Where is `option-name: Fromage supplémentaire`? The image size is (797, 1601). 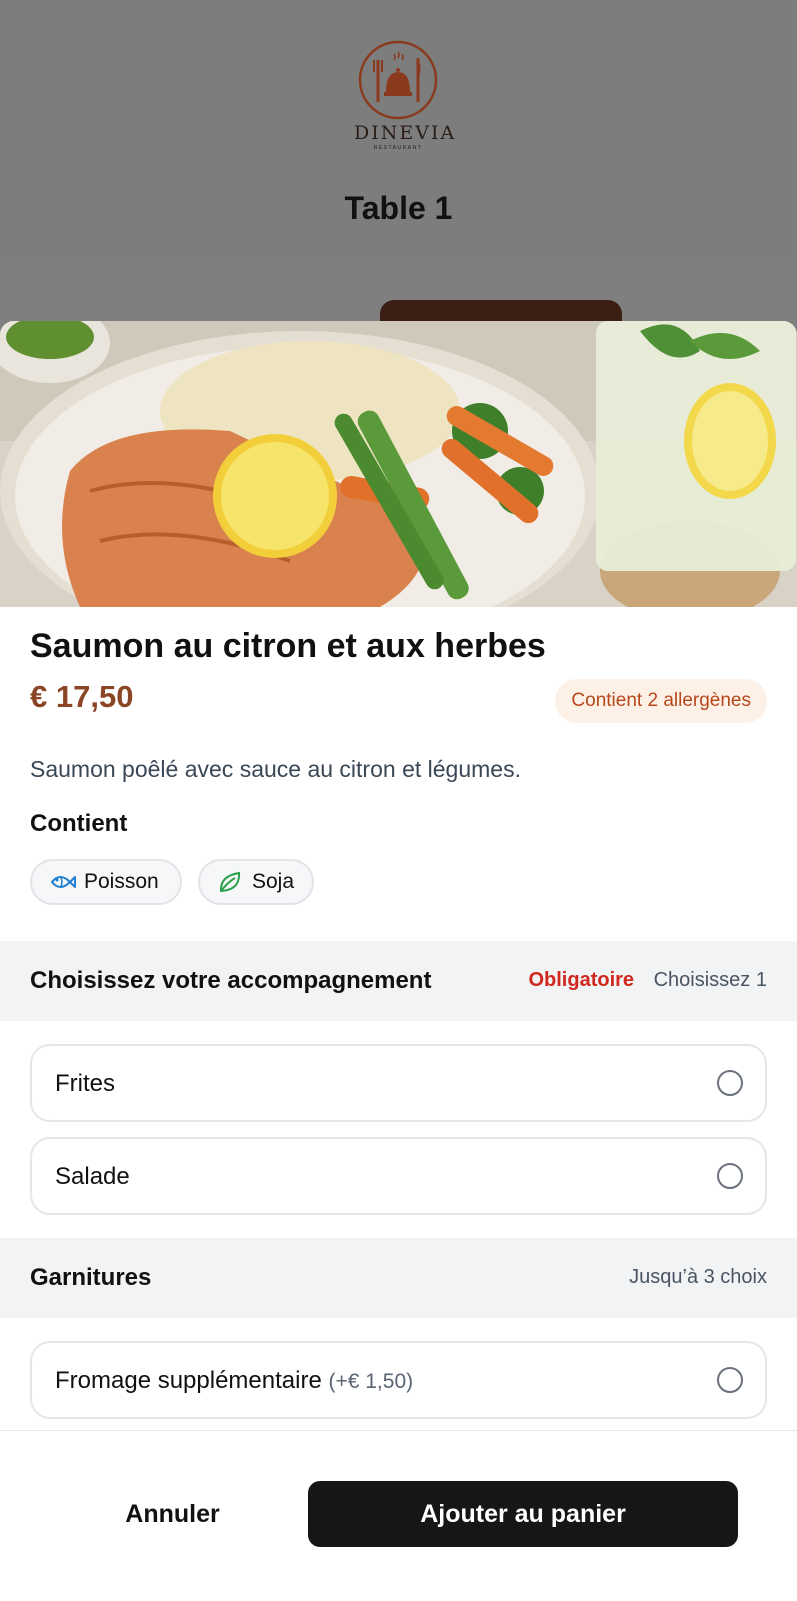 option-name: Fromage supplémentaire is located at coordinates (188, 1380).